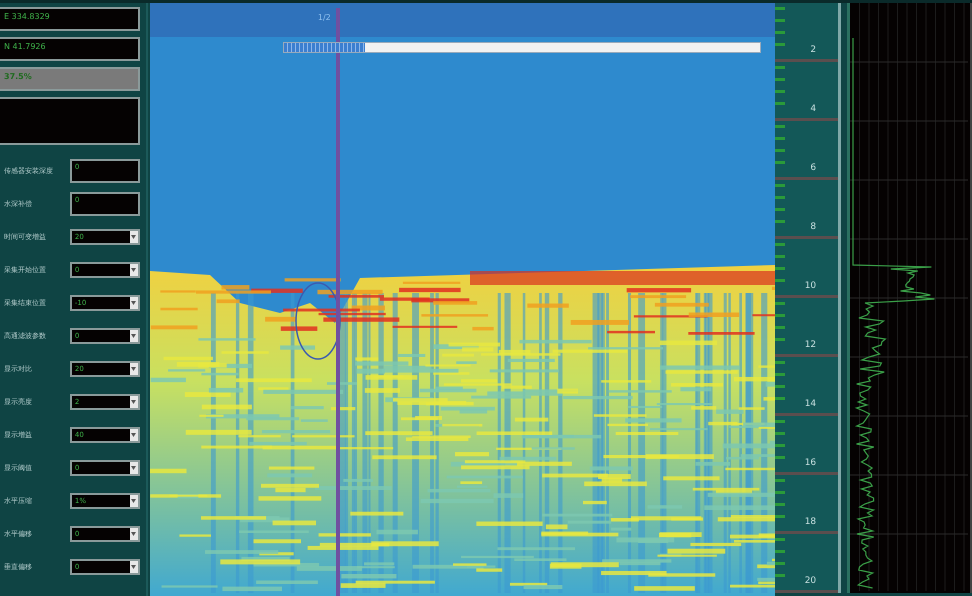 The width and height of the screenshot is (972, 596). Describe the element at coordinates (70, 49) in the screenshot. I see `coordinate-readout: N 41.7926` at that location.